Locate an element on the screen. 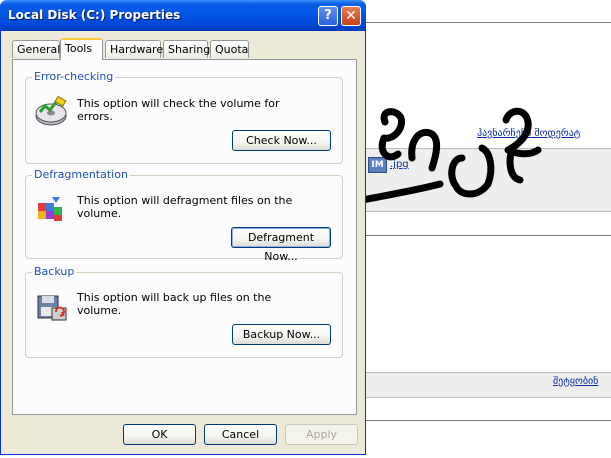  check-disk-icon is located at coordinates (51, 111).